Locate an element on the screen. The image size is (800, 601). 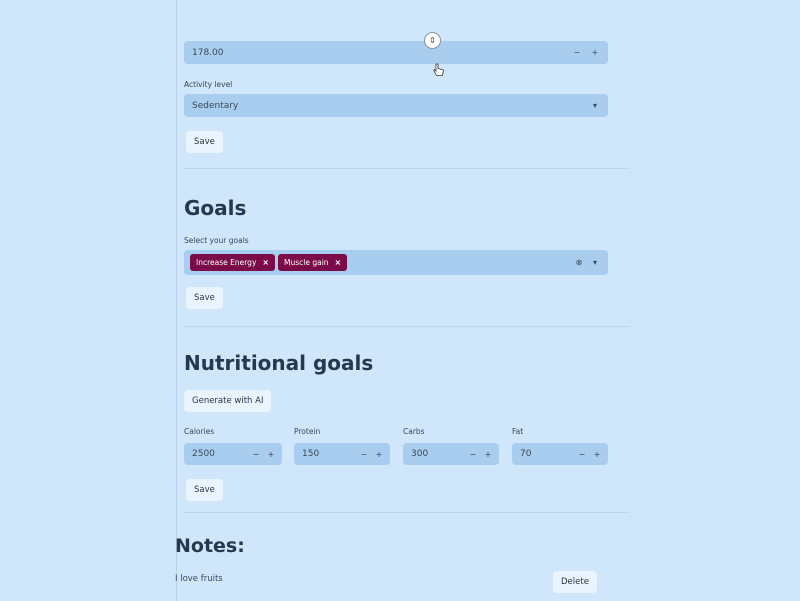
clear-all-icon: ⊗ is located at coordinates (579, 262).